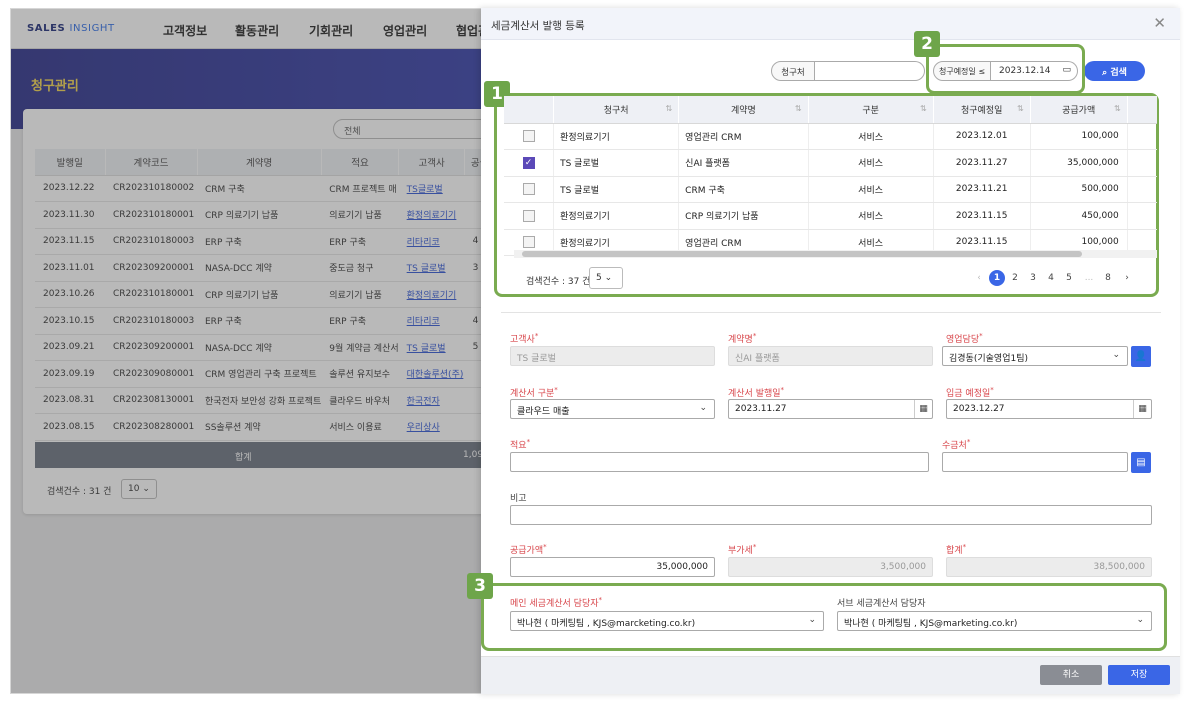  Describe the element at coordinates (538, 26) in the screenshot. I see `modal-title: 세금계산서 발행 등록` at that location.